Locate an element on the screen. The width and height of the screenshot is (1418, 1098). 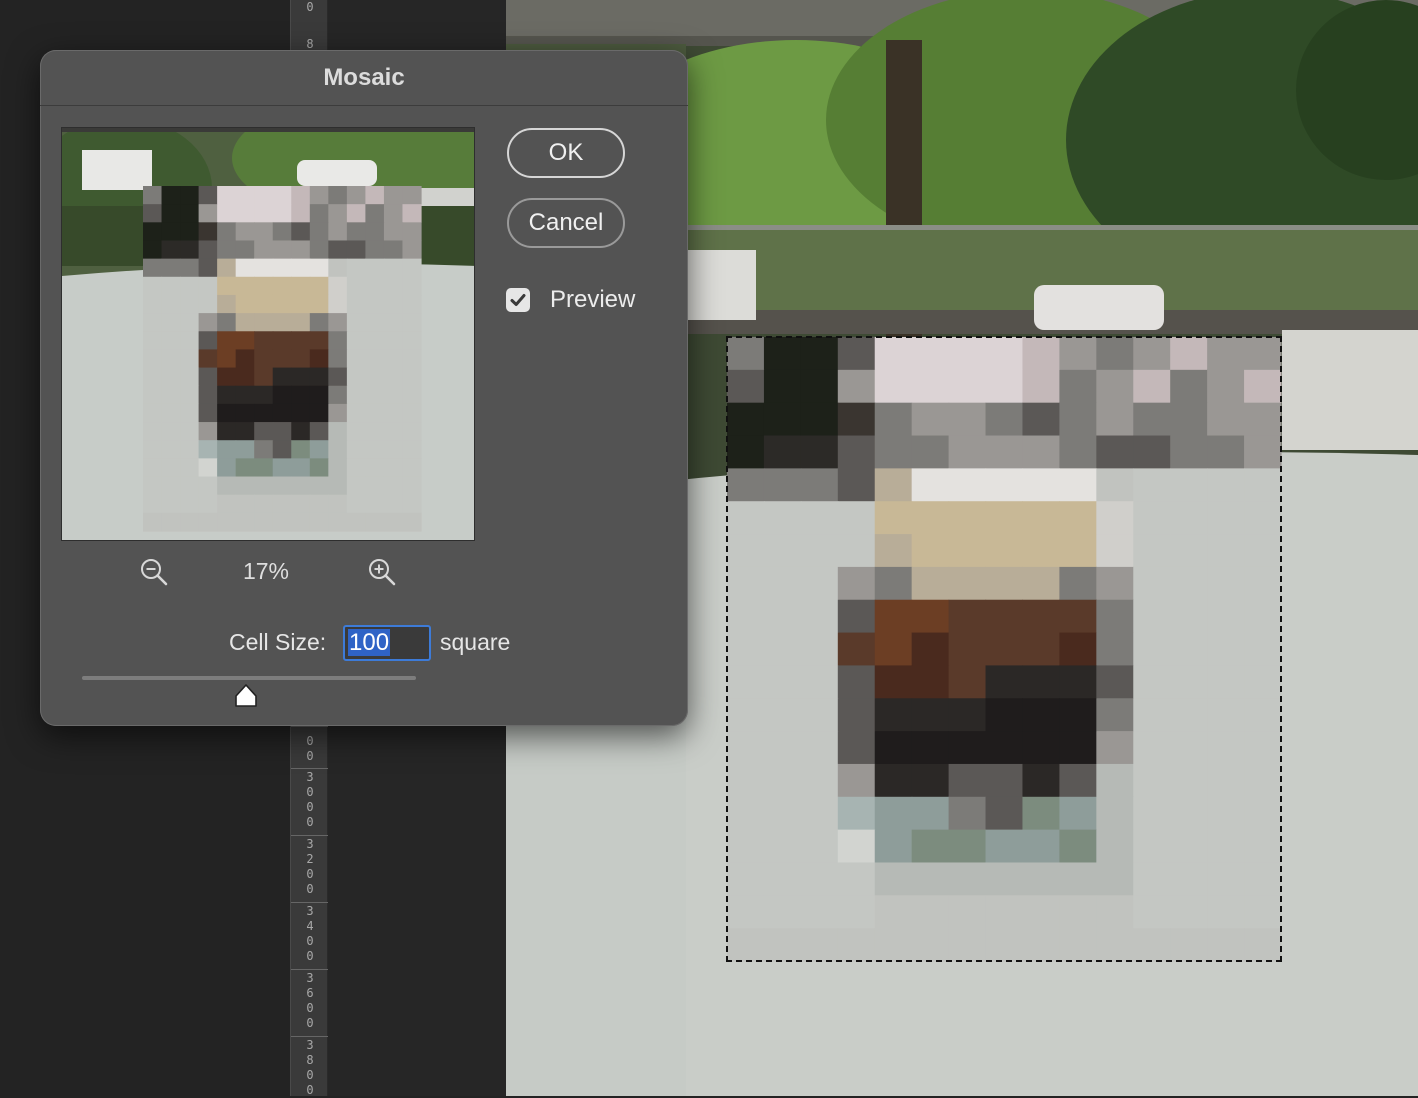
slider-thumb is located at coordinates (246, 695).